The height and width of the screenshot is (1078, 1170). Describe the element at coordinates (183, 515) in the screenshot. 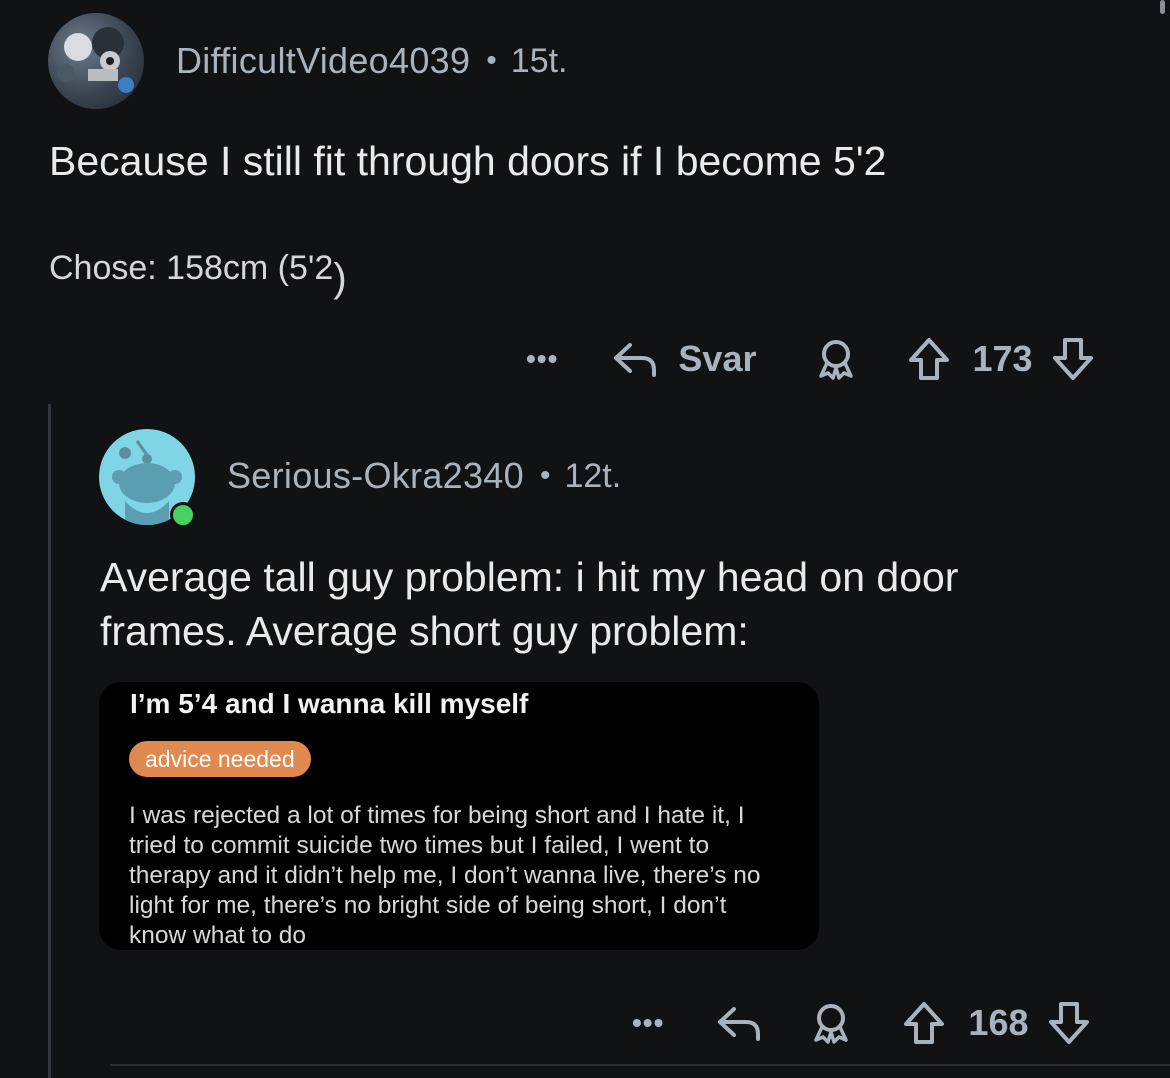

I see `online-status-dot` at that location.